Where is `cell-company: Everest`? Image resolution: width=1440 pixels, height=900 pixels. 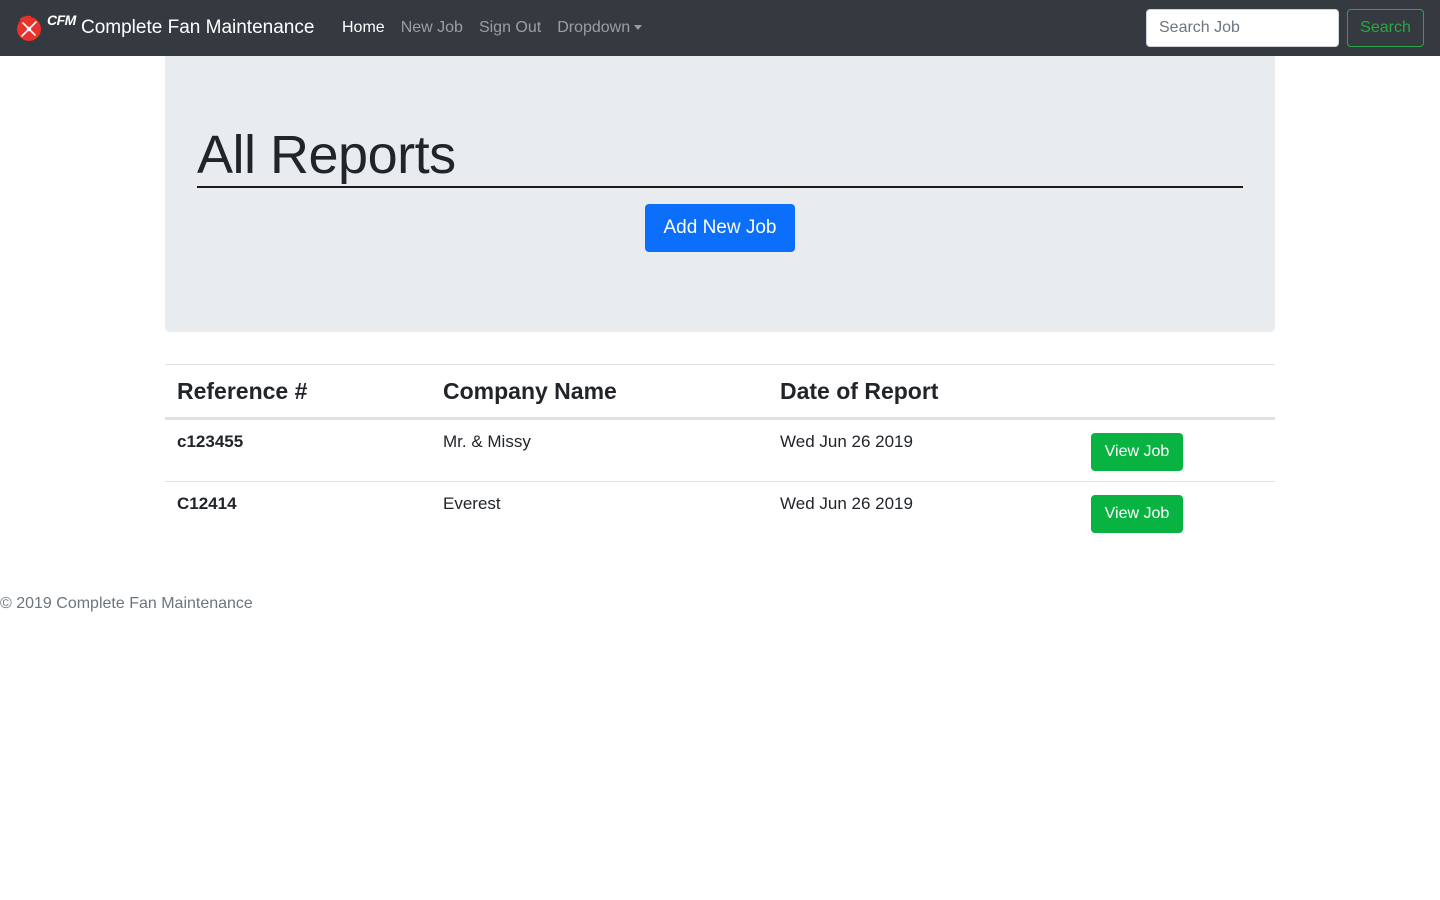
cell-company: Everest is located at coordinates (472, 503).